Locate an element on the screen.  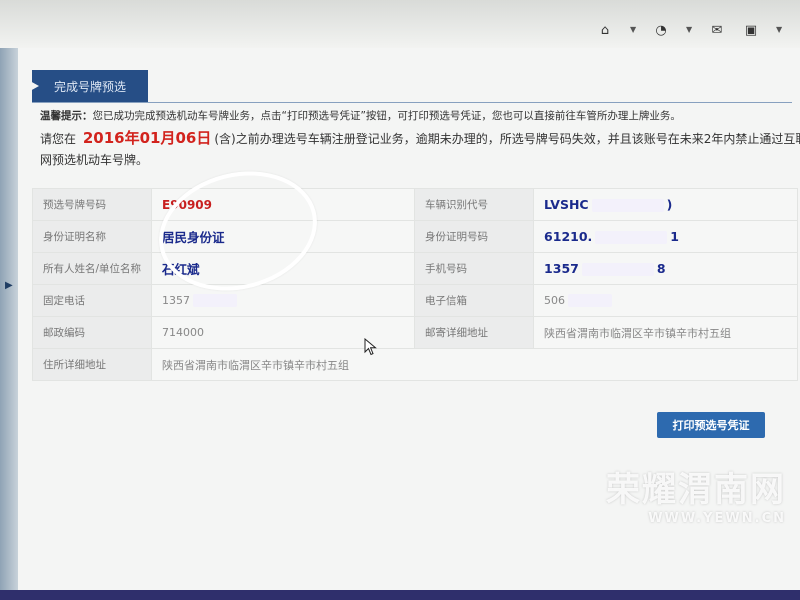
home-icon: ⌂ is located at coordinates (605, 30).